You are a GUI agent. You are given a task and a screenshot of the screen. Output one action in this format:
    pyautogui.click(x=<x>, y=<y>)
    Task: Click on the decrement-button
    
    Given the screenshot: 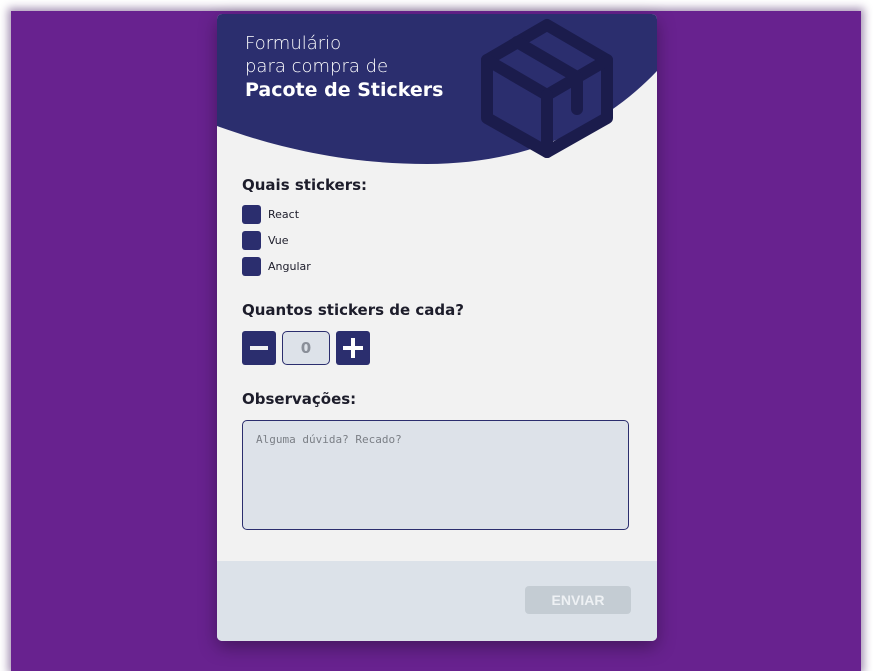 What is the action you would take?
    pyautogui.click(x=259, y=348)
    